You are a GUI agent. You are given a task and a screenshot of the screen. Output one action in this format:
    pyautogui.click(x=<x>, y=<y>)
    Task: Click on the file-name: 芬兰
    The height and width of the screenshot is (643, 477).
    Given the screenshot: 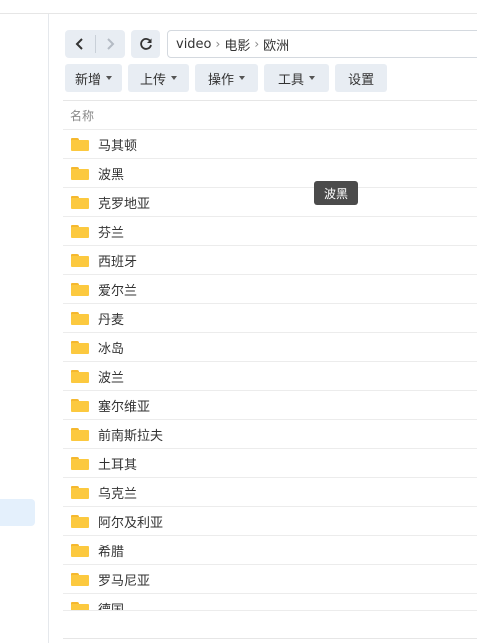 What is the action you would take?
    pyautogui.click(x=111, y=233)
    